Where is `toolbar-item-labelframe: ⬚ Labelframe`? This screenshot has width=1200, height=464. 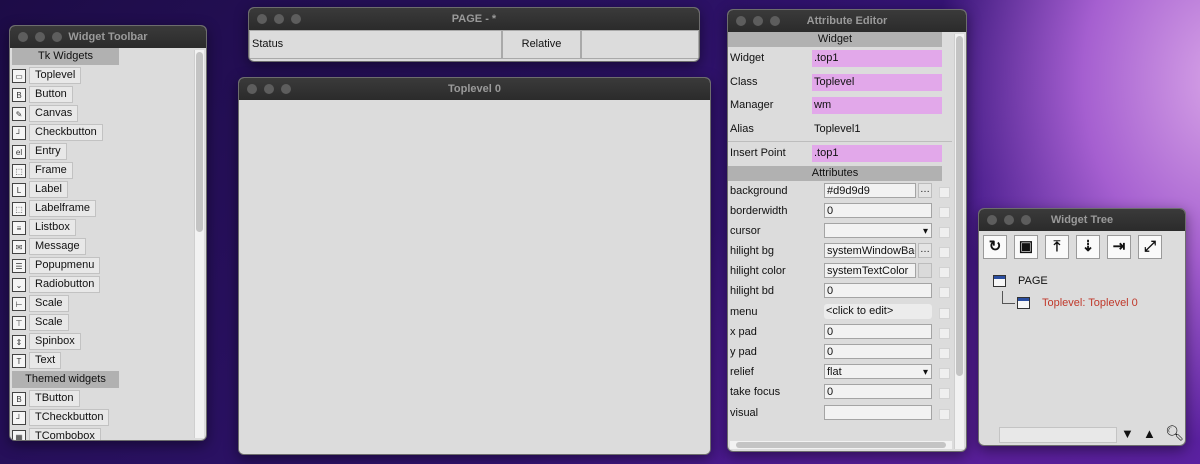 toolbar-item-labelframe: ⬚ Labelframe is located at coordinates (102, 208).